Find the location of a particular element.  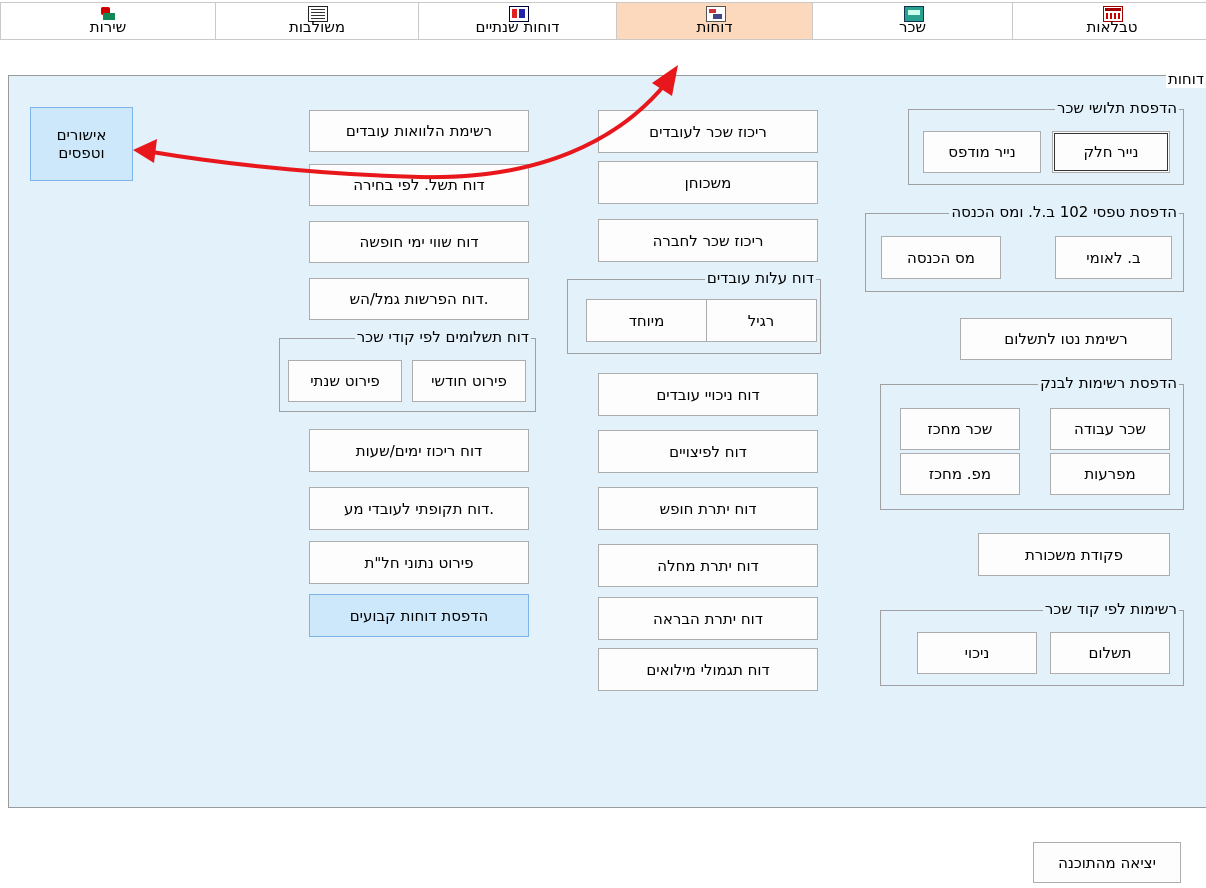

salary-order-button: פקודת משכורת is located at coordinates (1074, 554).